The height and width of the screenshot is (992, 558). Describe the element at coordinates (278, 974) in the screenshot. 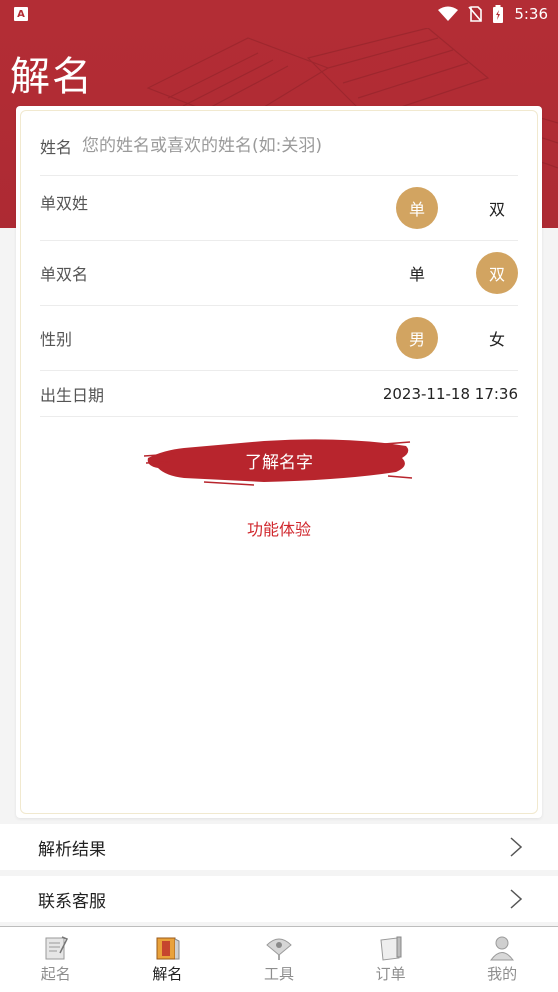

I see `tab-tools-label: 工具` at that location.